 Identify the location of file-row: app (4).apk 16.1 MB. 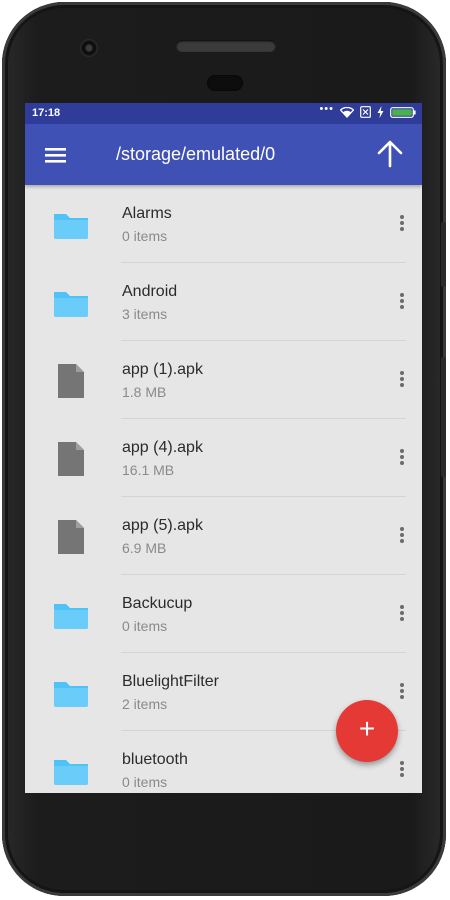
(223, 458).